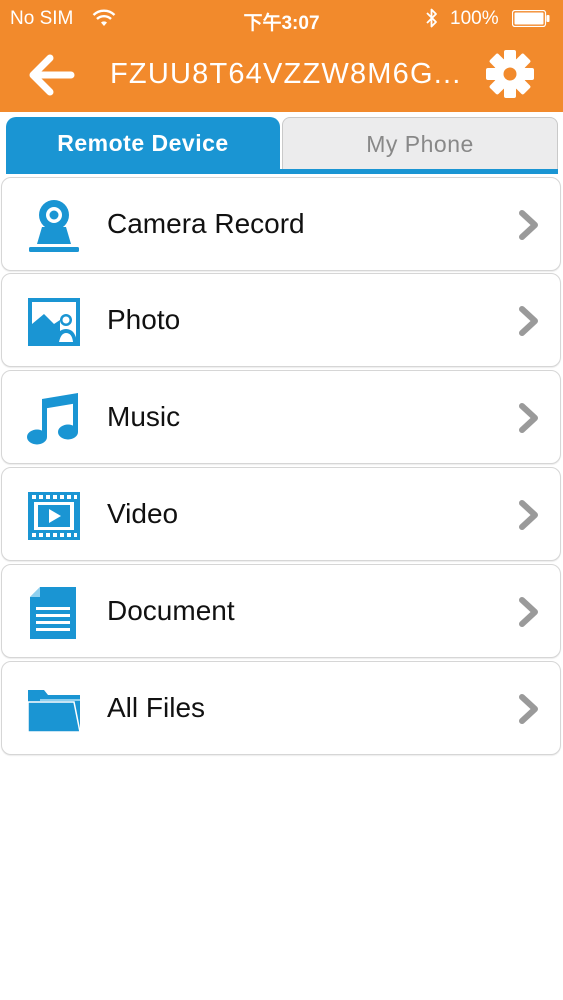 The image size is (563, 1000). I want to click on item-label: All Files, so click(156, 707).